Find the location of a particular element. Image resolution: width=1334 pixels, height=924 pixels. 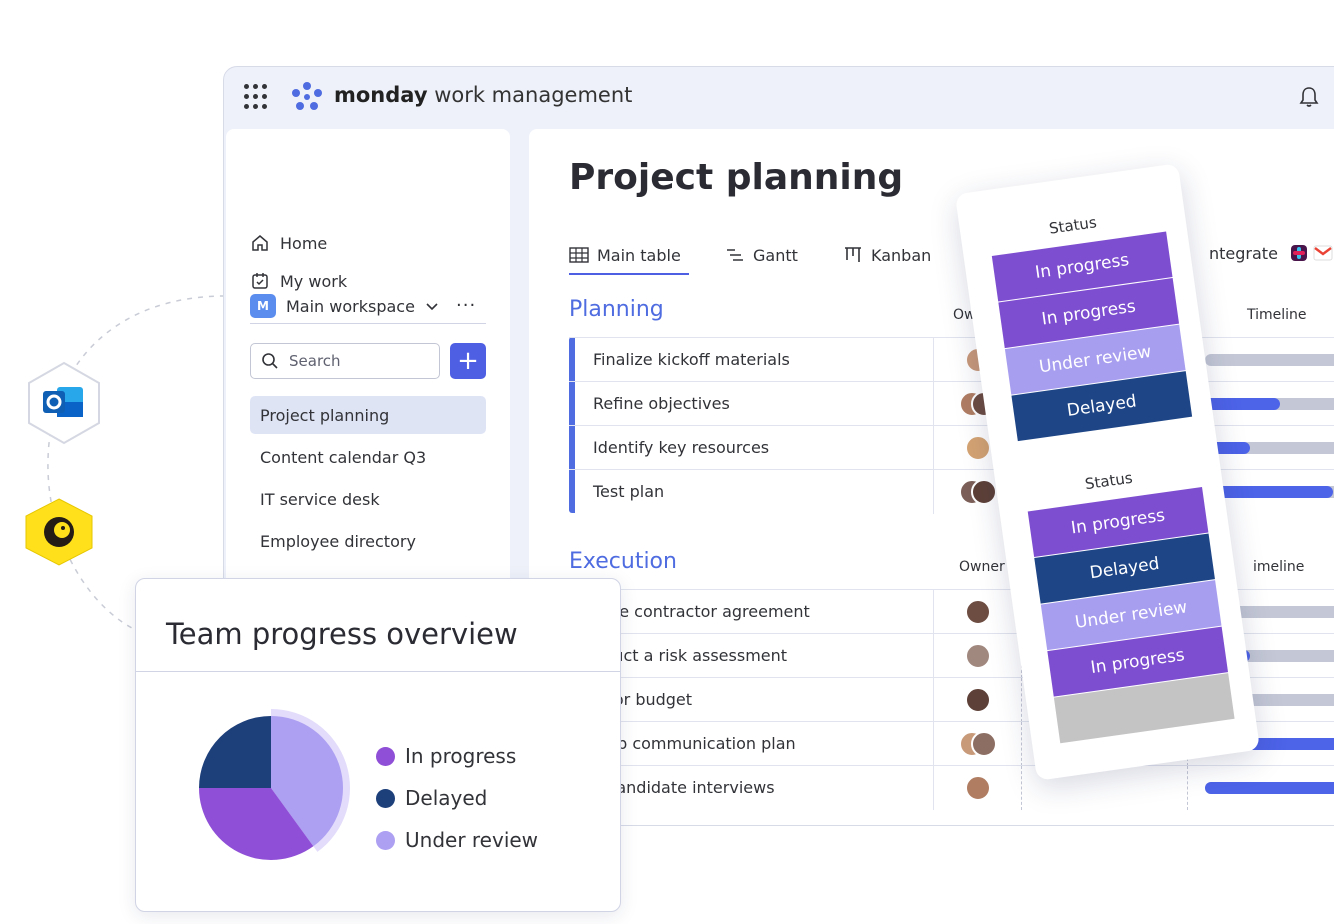

calendar-check-icon is located at coordinates (260, 281).